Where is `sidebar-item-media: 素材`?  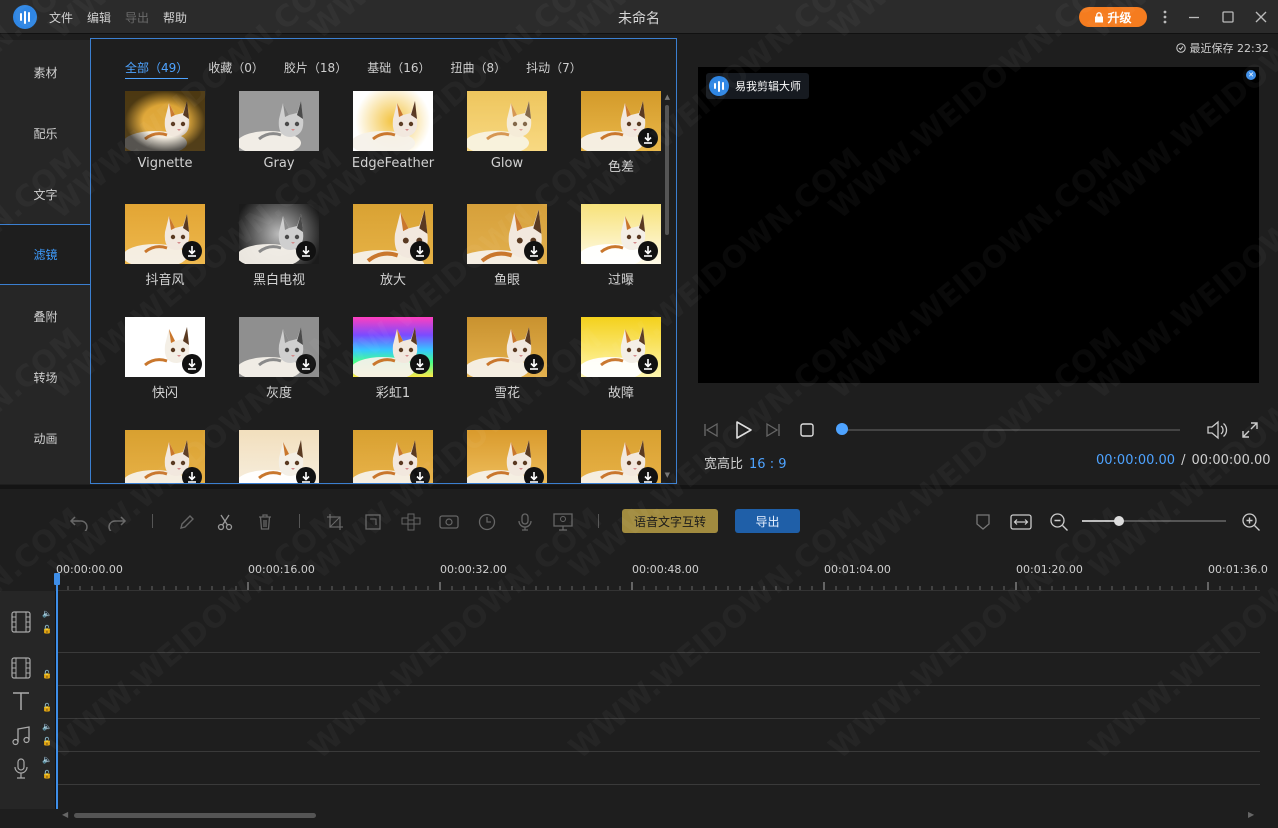 sidebar-item-media: 素材 is located at coordinates (45, 72).